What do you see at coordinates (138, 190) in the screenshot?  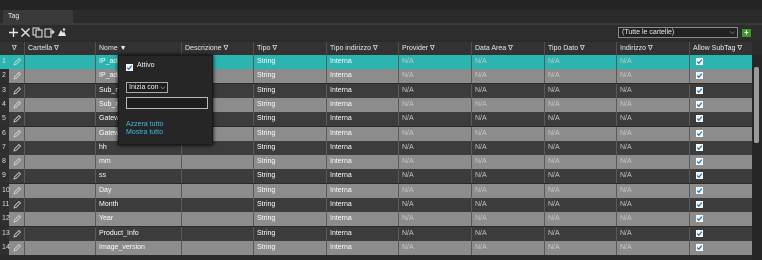 I see `cell-nome: Day` at bounding box center [138, 190].